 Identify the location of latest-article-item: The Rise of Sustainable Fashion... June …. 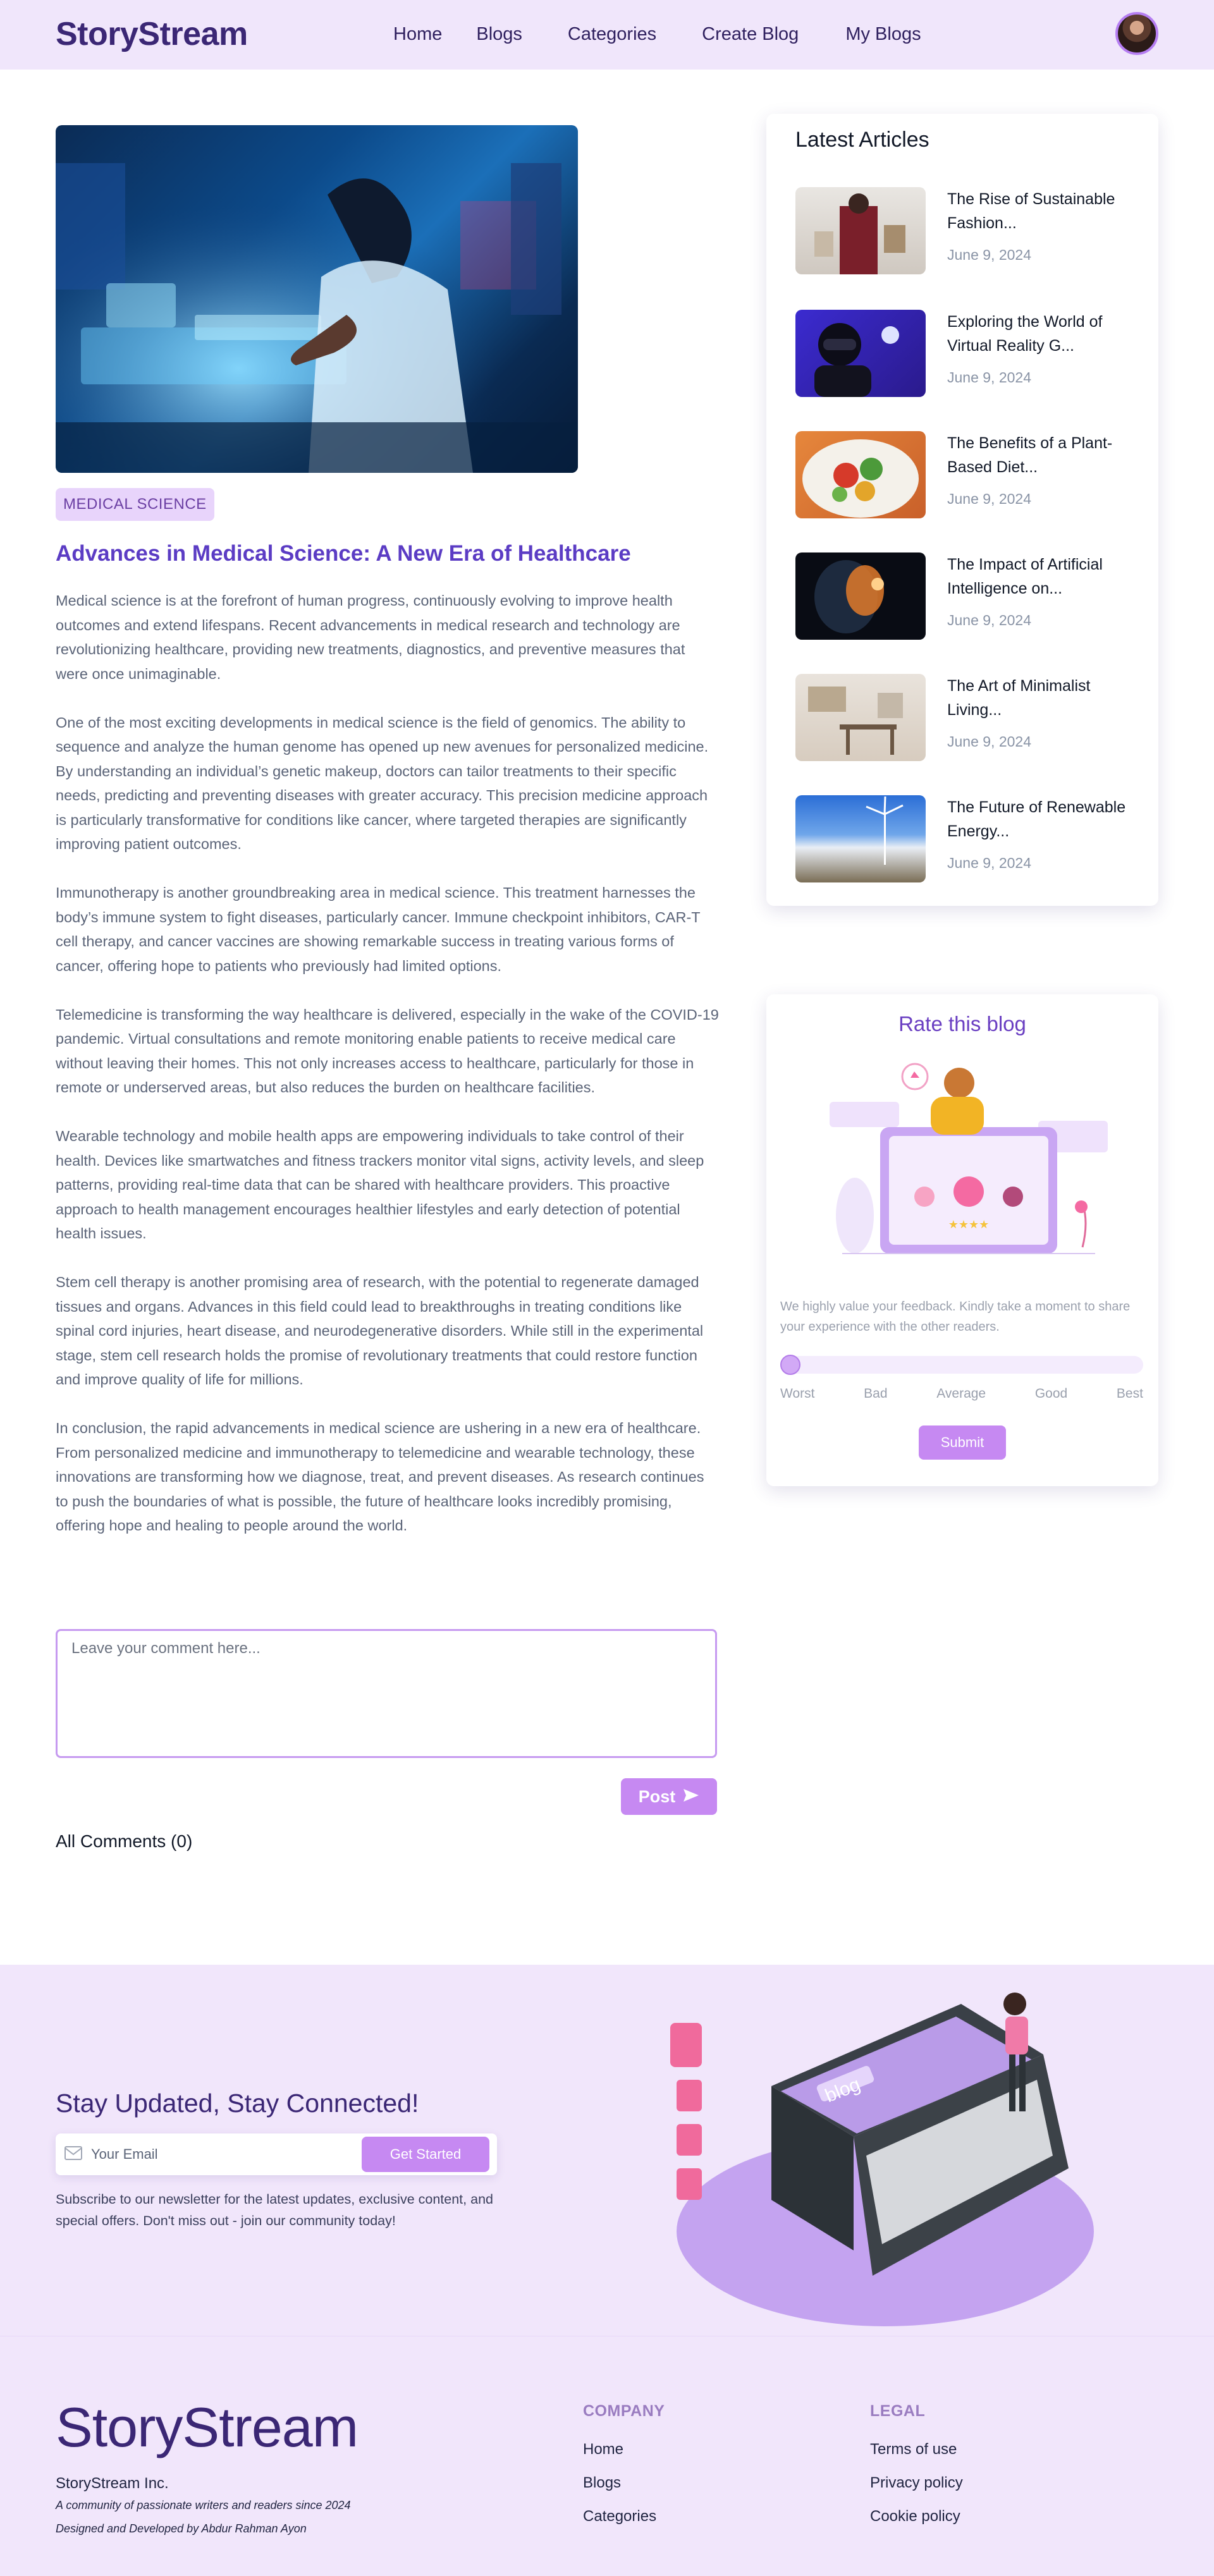
(972, 231).